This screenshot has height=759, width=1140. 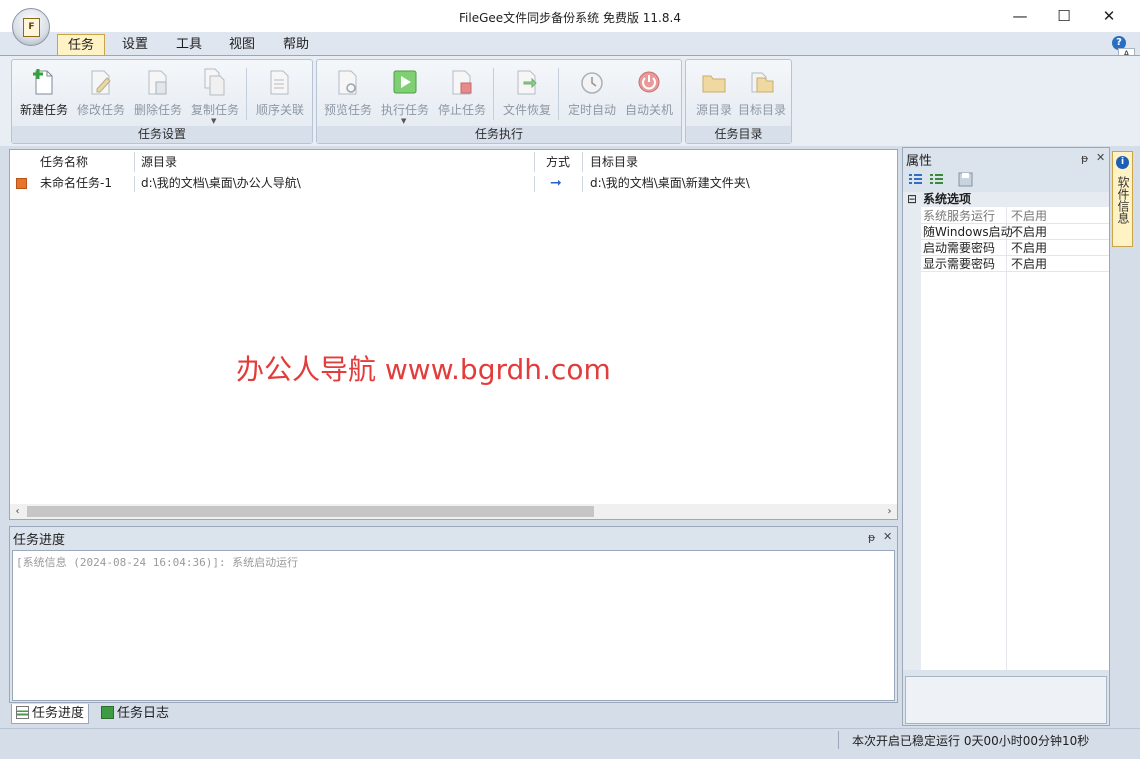 I want to click on property-description-box, so click(x=1006, y=700).